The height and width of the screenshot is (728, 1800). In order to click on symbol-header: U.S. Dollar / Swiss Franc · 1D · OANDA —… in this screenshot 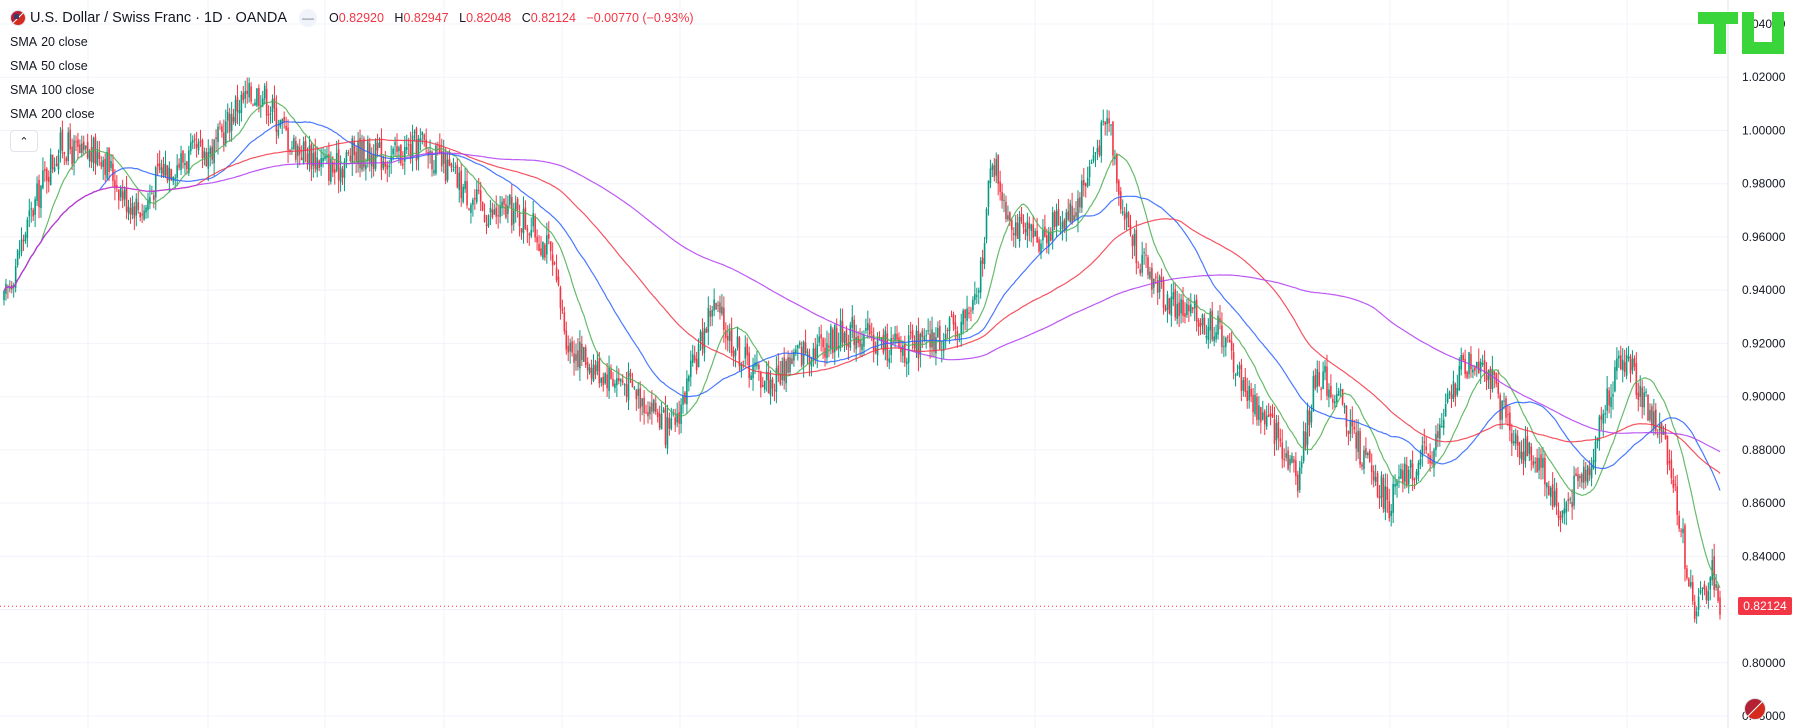, I will do `click(351, 18)`.